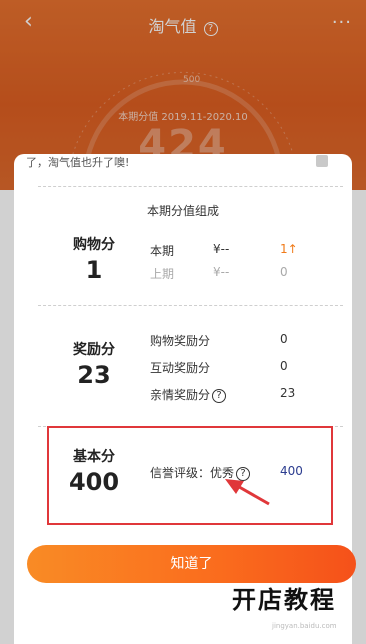  I want to click on last-period-label: 上期, so click(162, 274).